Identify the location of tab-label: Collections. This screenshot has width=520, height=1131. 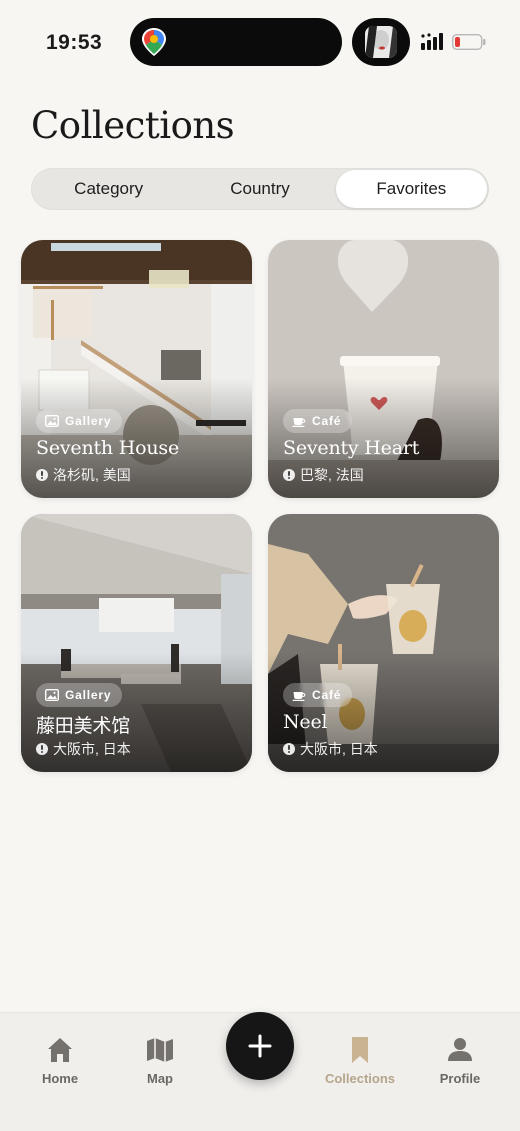
(360, 1078).